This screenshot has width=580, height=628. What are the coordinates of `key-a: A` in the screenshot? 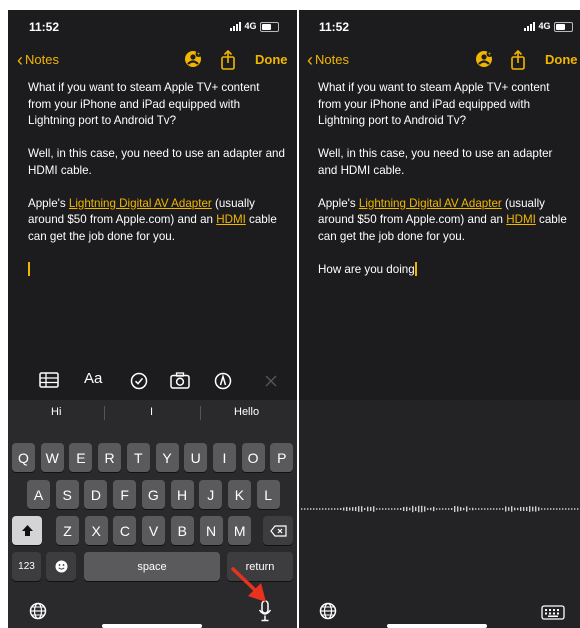 It's located at (38, 494).